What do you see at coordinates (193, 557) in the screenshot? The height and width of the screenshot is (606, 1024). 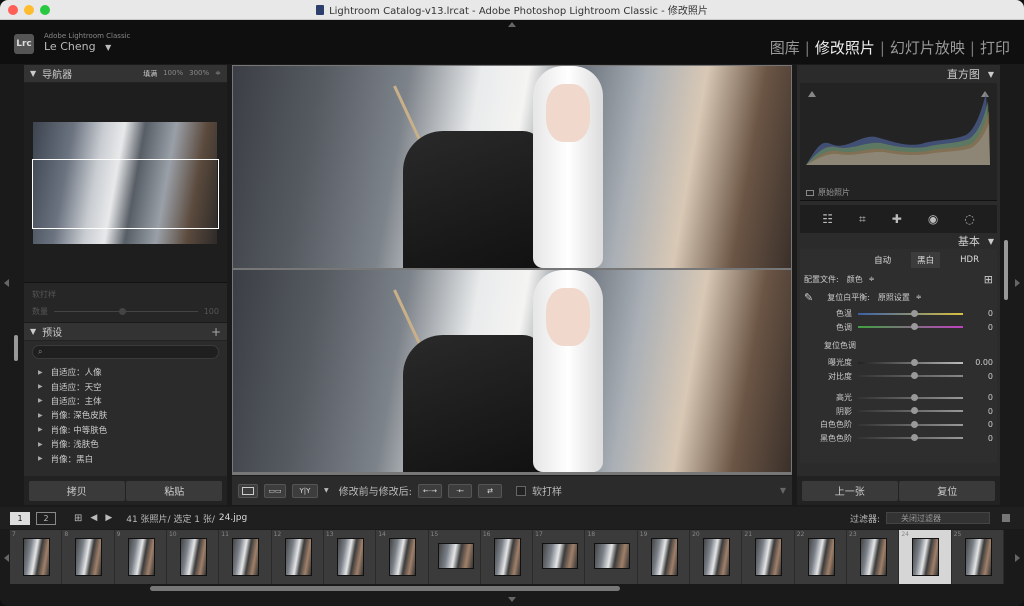 I see `filmstrip-thumbnail: 10` at bounding box center [193, 557].